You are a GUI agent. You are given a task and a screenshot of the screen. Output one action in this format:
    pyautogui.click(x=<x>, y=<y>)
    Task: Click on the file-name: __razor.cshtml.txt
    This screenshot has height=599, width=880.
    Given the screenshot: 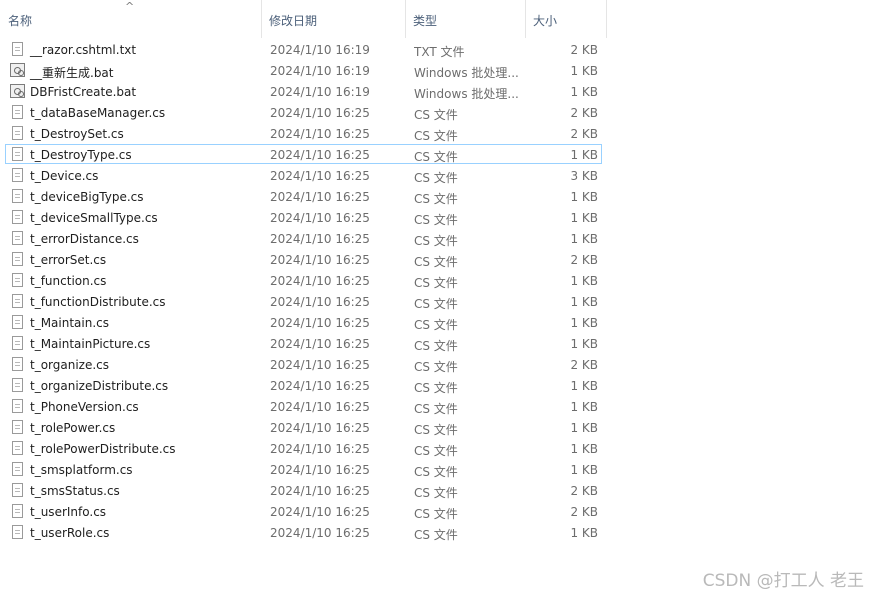 What is the action you would take?
    pyautogui.click(x=83, y=50)
    